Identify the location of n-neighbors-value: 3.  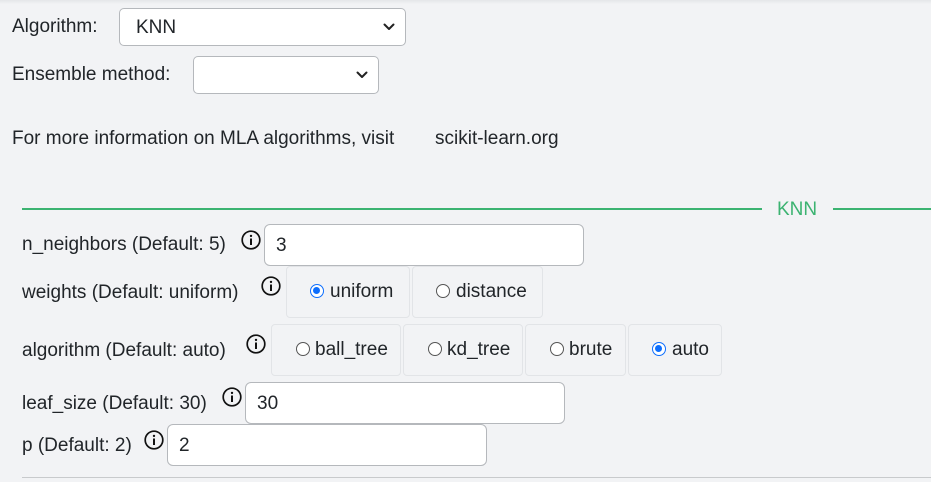
(281, 245).